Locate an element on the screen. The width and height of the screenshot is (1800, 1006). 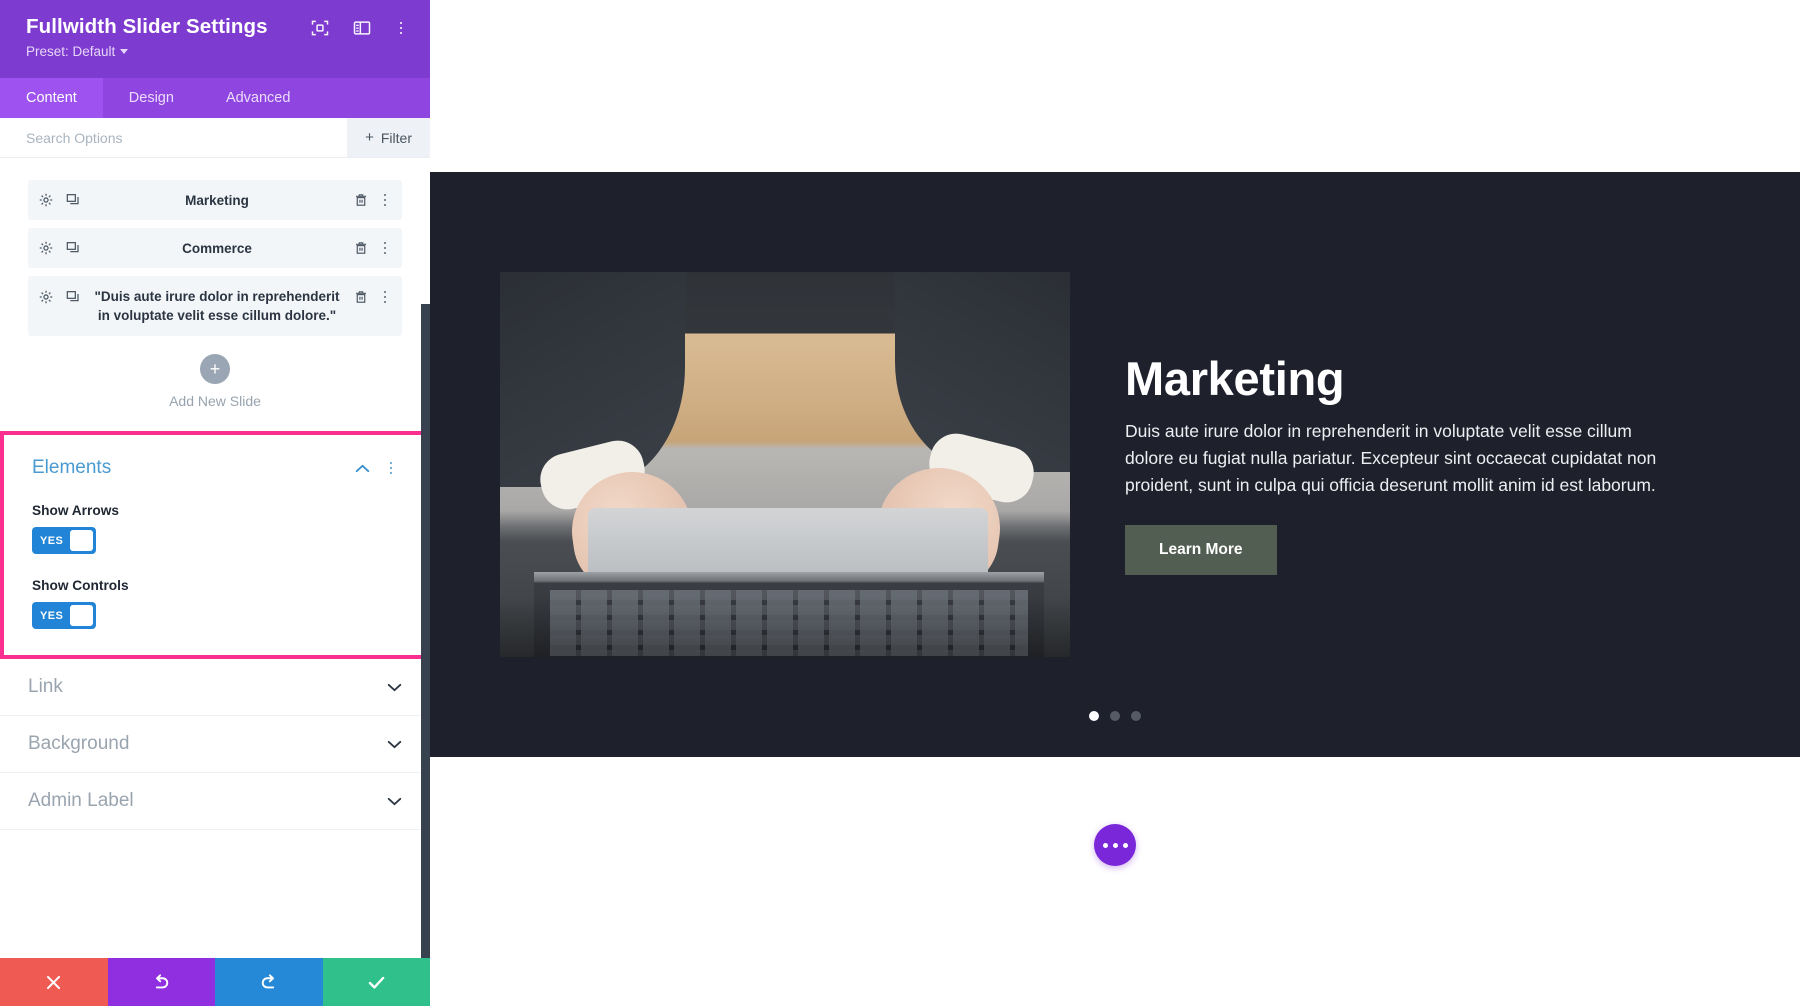
preset-label: Preset: Default is located at coordinates (71, 51).